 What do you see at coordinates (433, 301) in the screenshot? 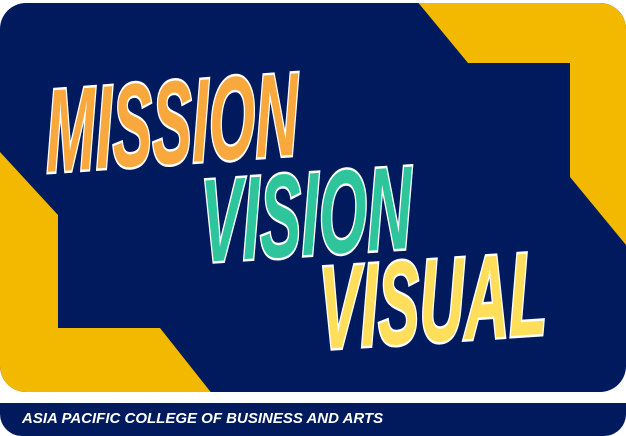
I see `title-visual: VISUAL` at bounding box center [433, 301].